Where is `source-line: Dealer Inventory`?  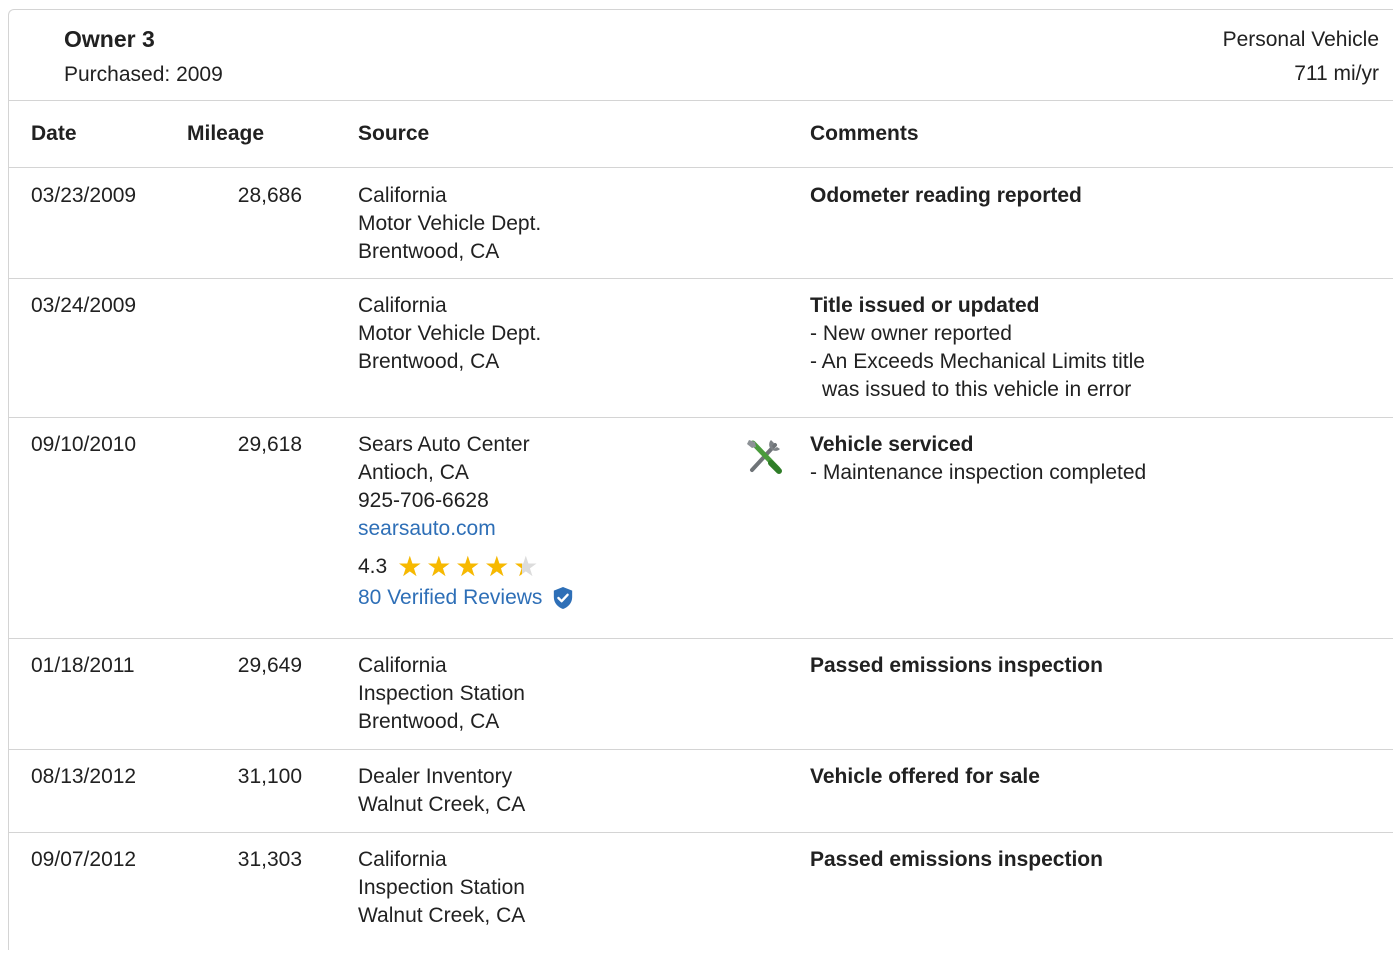
source-line: Dealer Inventory is located at coordinates (435, 776).